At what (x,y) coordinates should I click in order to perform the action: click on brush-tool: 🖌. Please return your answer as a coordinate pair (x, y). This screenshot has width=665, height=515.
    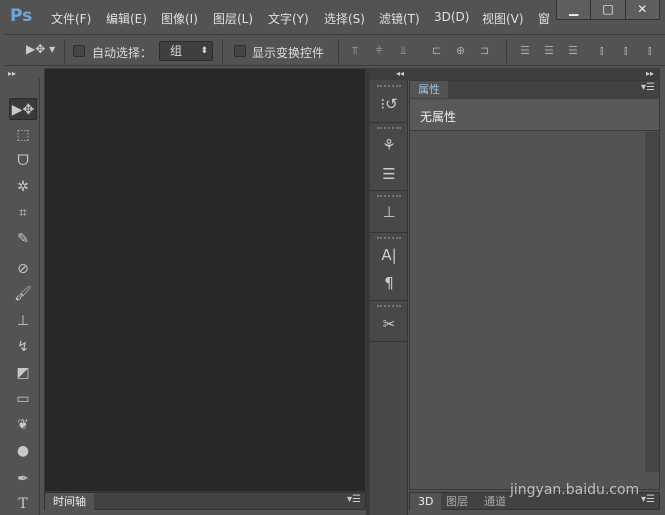
    Looking at the image, I should click on (23, 294).